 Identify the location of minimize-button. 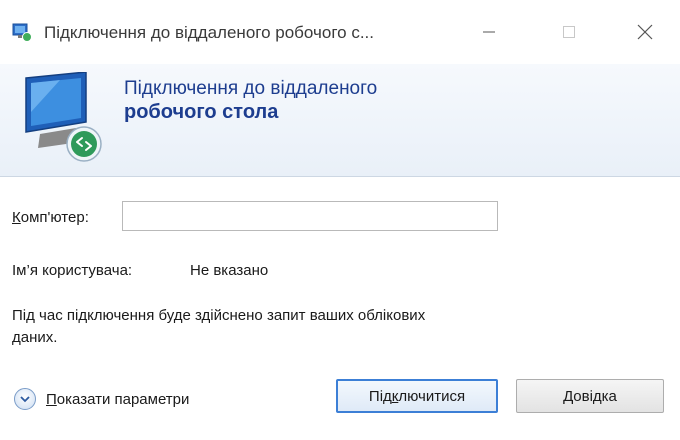
(489, 32).